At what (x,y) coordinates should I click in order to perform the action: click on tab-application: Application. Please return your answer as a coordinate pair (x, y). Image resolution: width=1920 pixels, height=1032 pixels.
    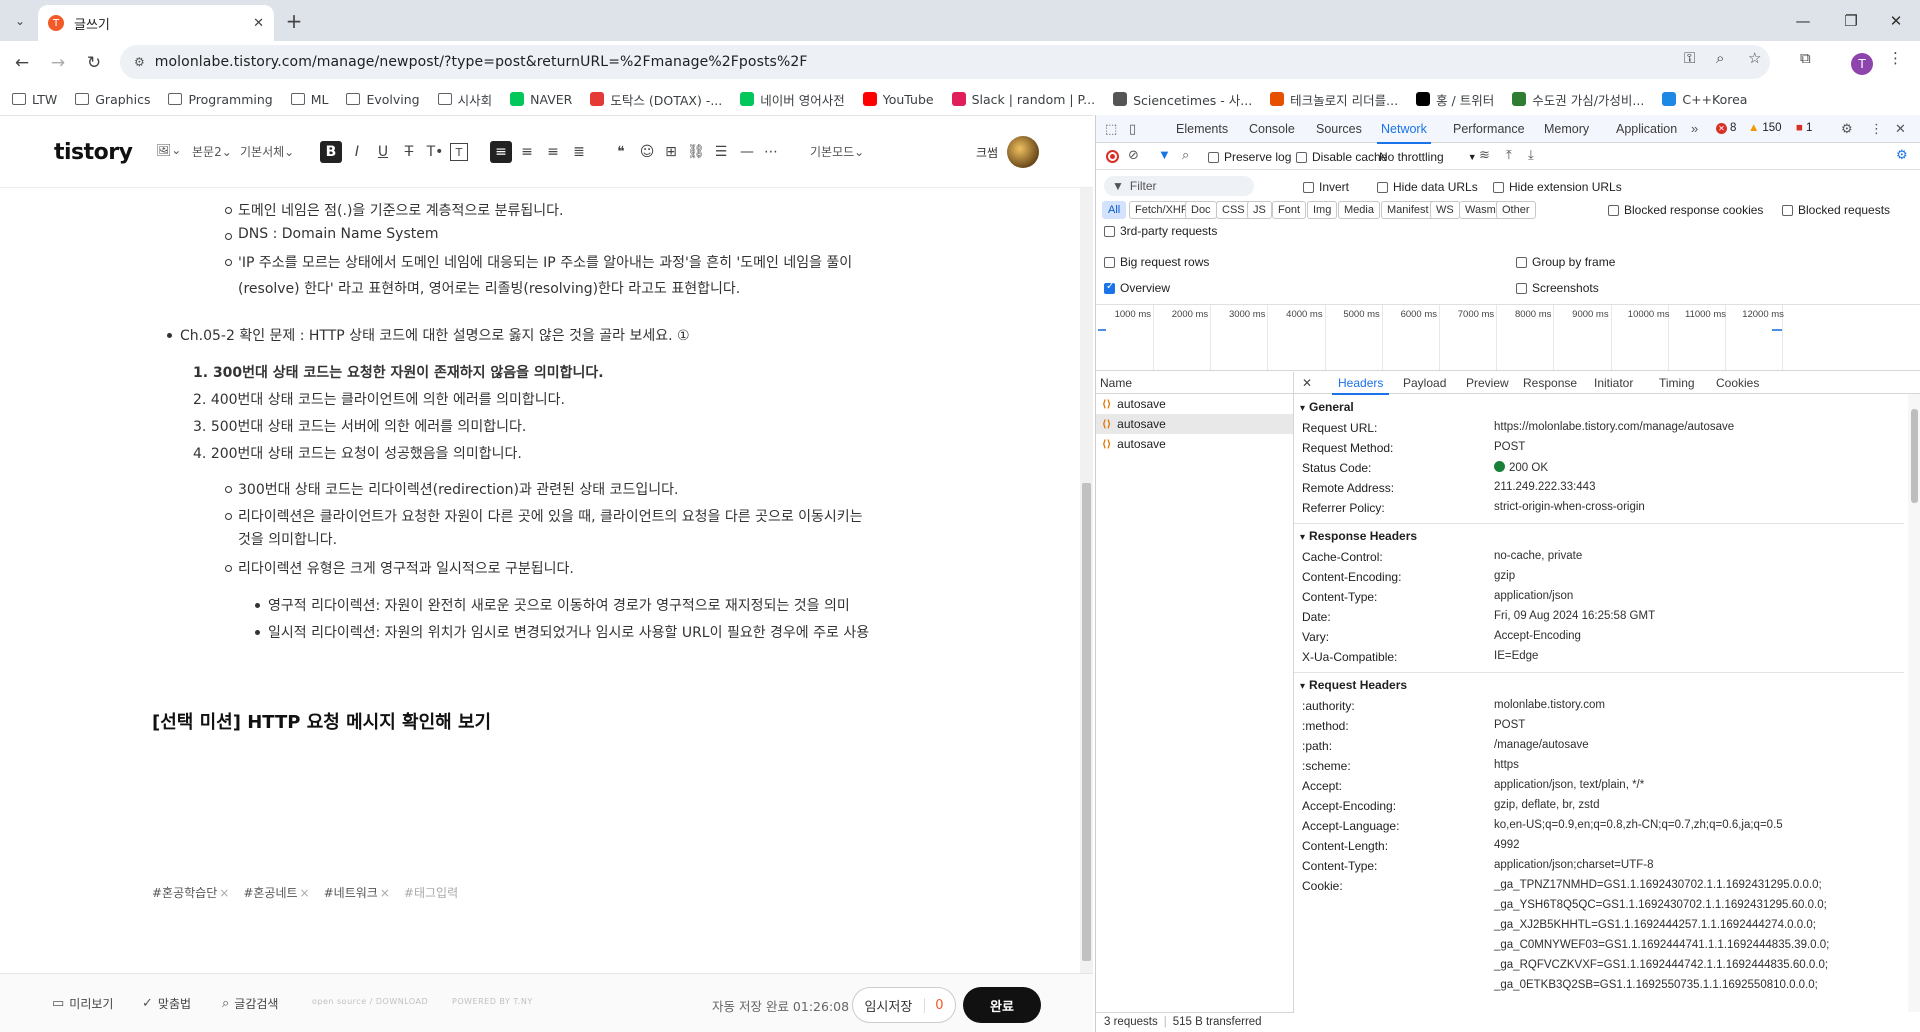
    Looking at the image, I should click on (1646, 129).